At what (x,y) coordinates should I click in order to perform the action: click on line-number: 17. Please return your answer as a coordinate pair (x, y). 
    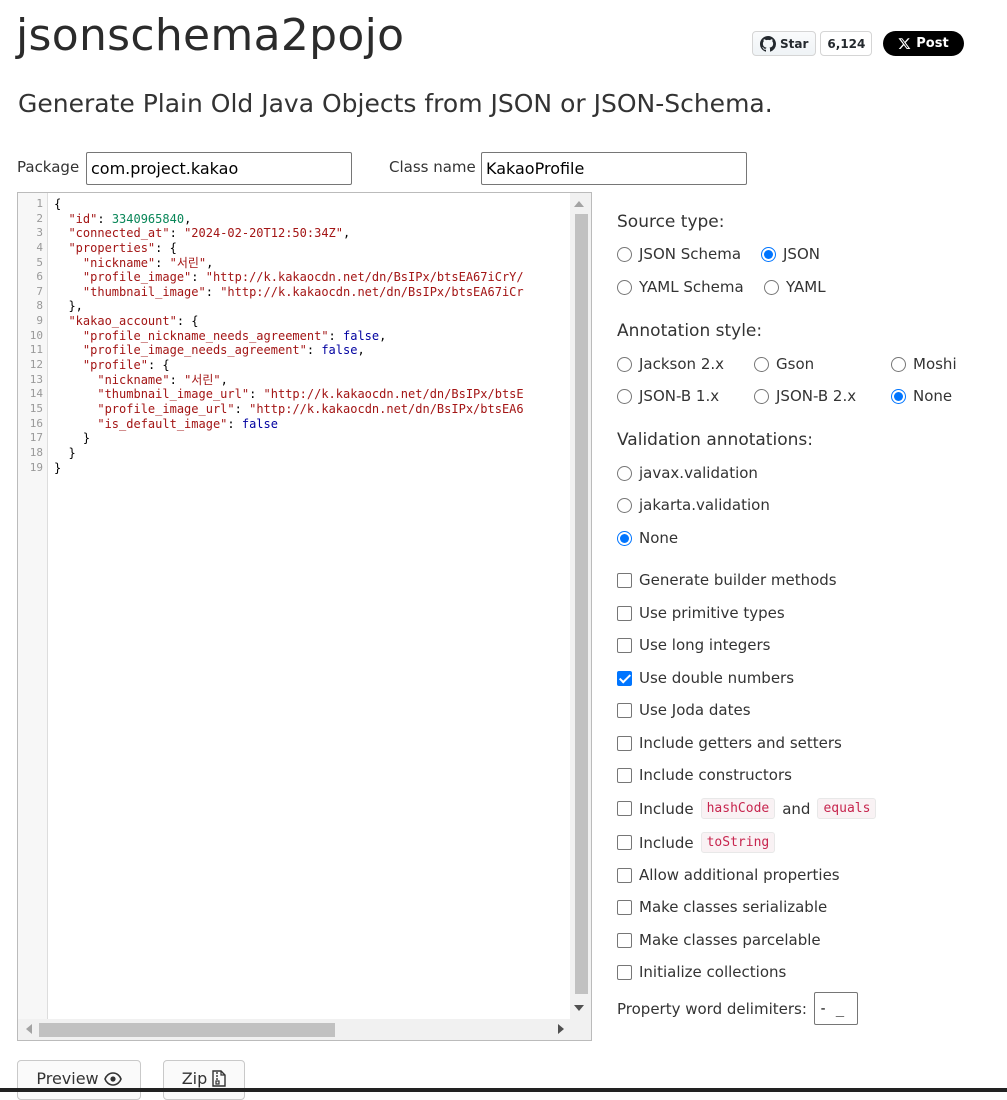
    Looking at the image, I should click on (36, 438).